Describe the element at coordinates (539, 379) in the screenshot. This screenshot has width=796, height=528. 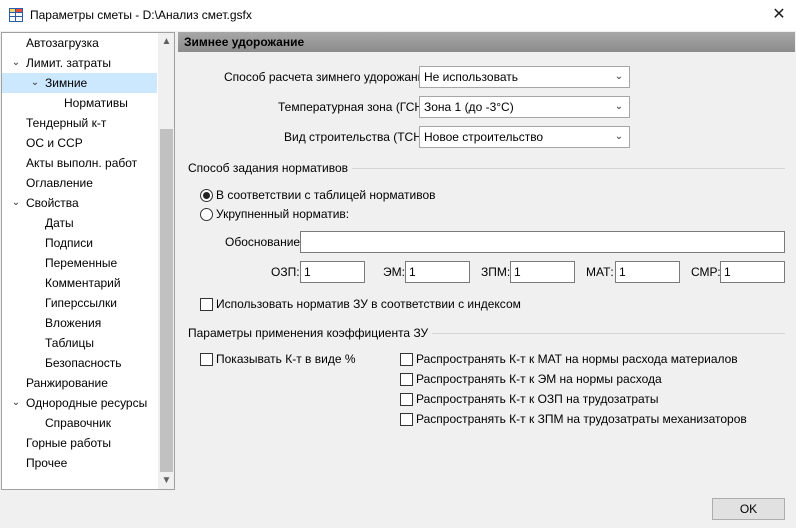
I see `spread-em-label: Распространять К-т к ЭМ на нормы расхода` at that location.